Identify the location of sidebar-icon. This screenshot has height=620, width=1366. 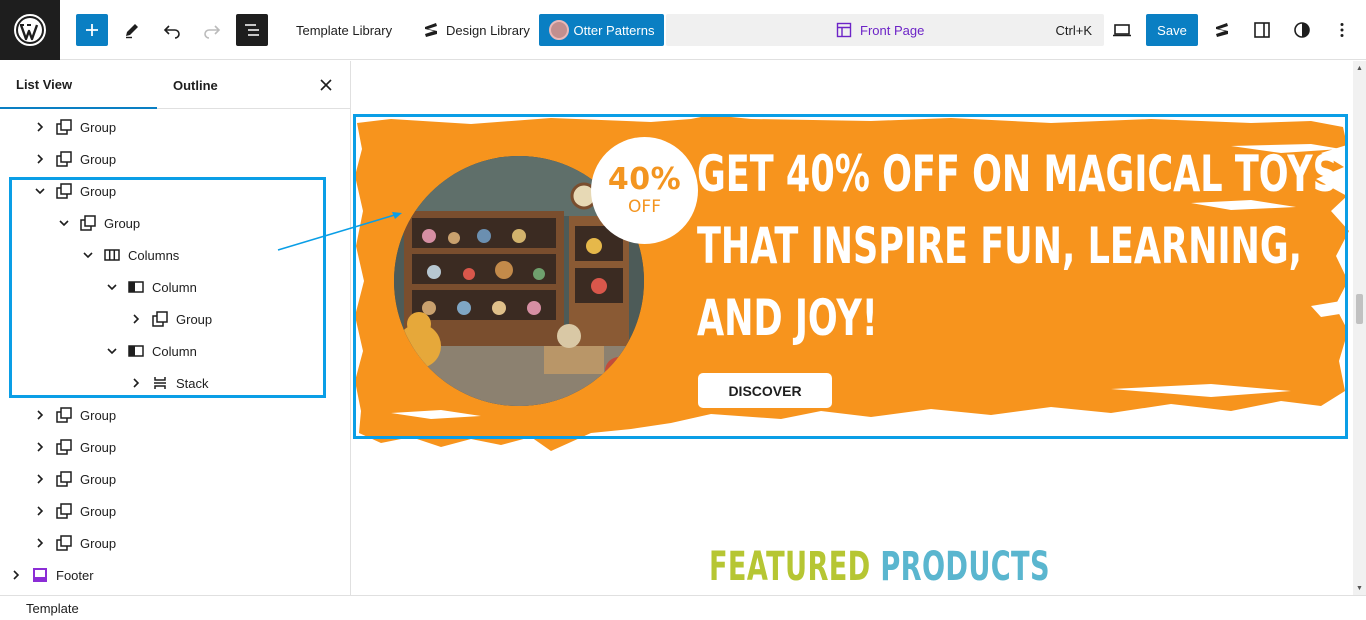
(1262, 30).